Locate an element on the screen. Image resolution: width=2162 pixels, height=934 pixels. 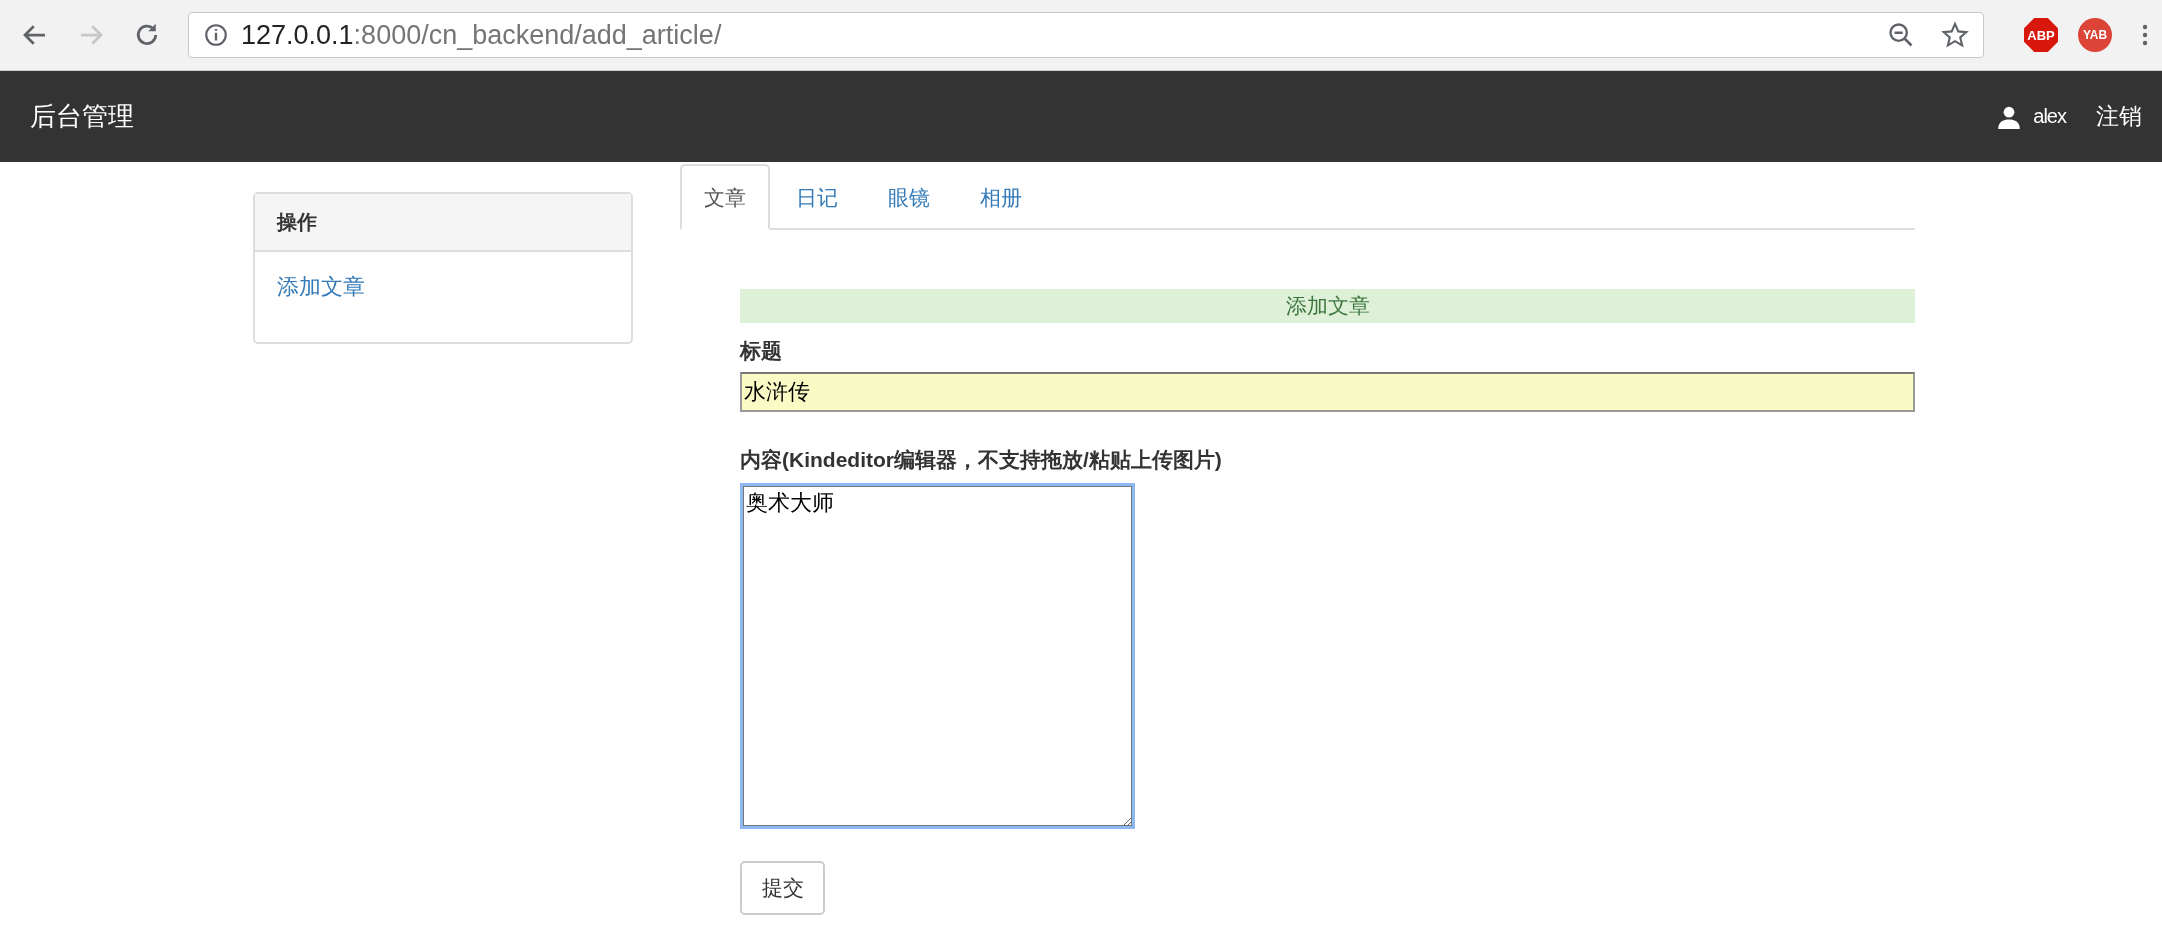
panel-heading: 操作 is located at coordinates (443, 223).